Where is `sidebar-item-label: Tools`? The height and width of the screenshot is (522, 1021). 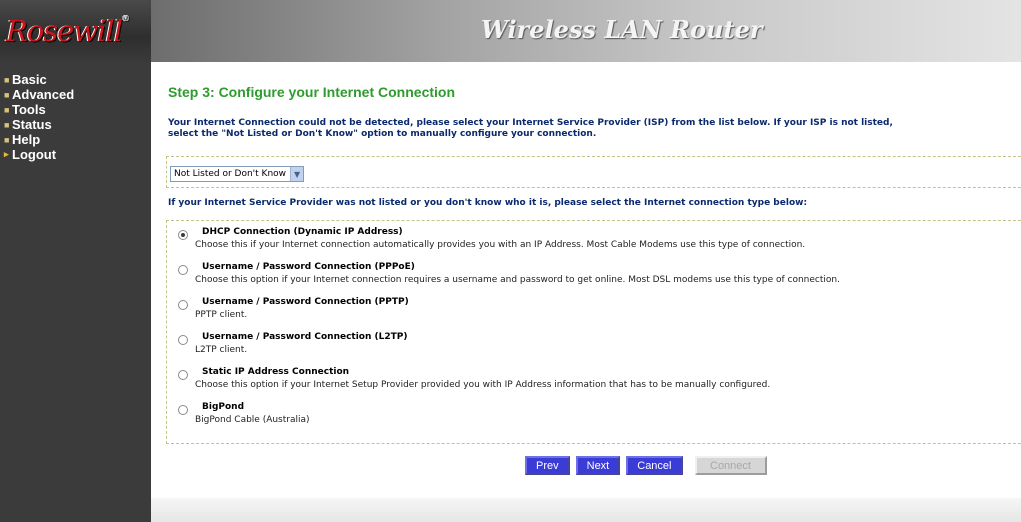
sidebar-item-label: Tools is located at coordinates (29, 109).